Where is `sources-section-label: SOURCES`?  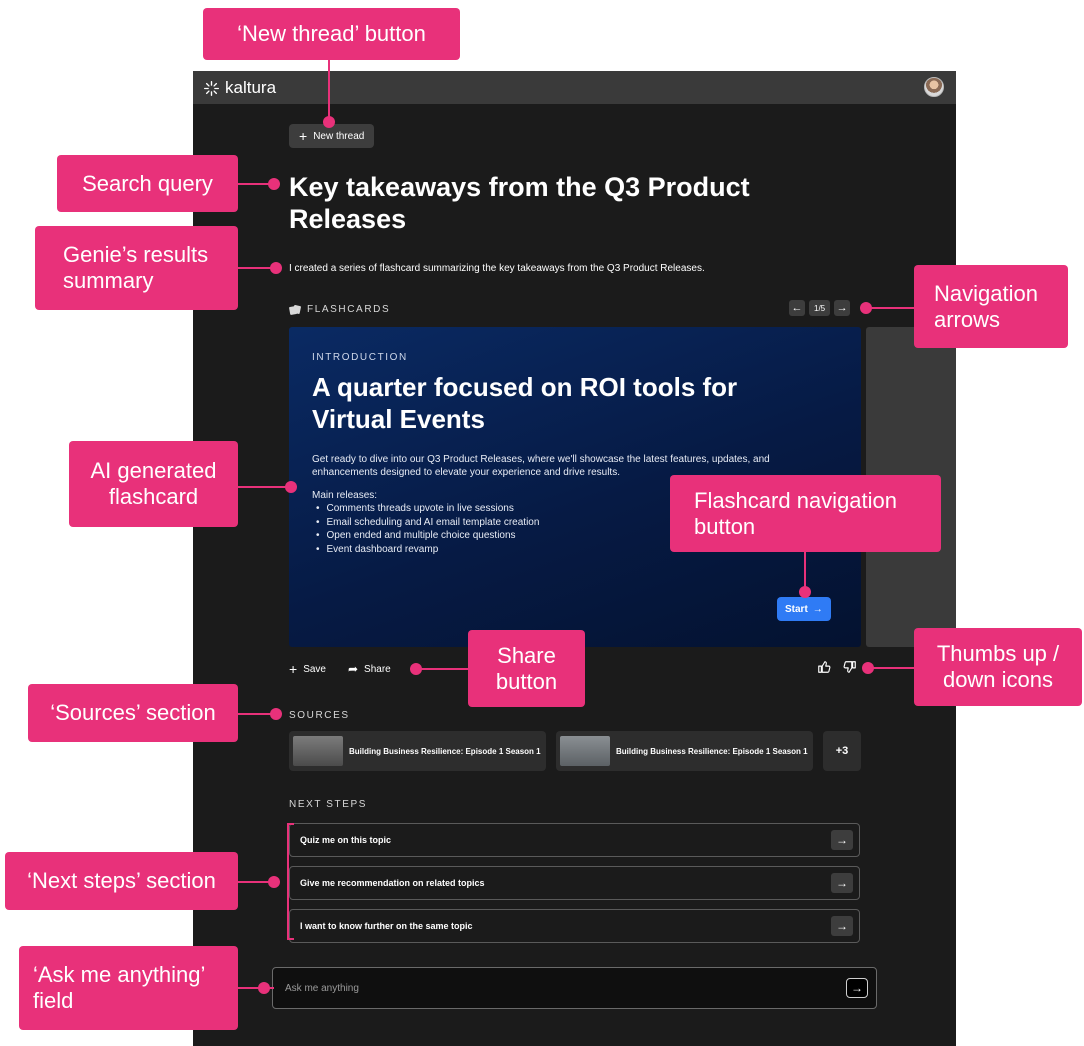 sources-section-label: SOURCES is located at coordinates (319, 715).